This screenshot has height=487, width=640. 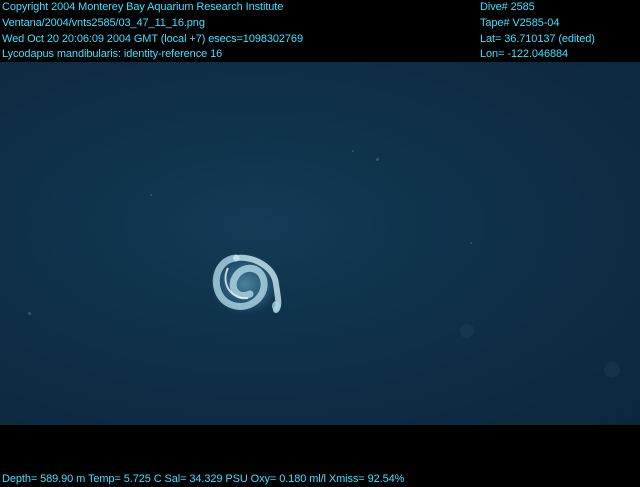 What do you see at coordinates (507, 7) in the screenshot?
I see `dive-number-text: Dive# 2585` at bounding box center [507, 7].